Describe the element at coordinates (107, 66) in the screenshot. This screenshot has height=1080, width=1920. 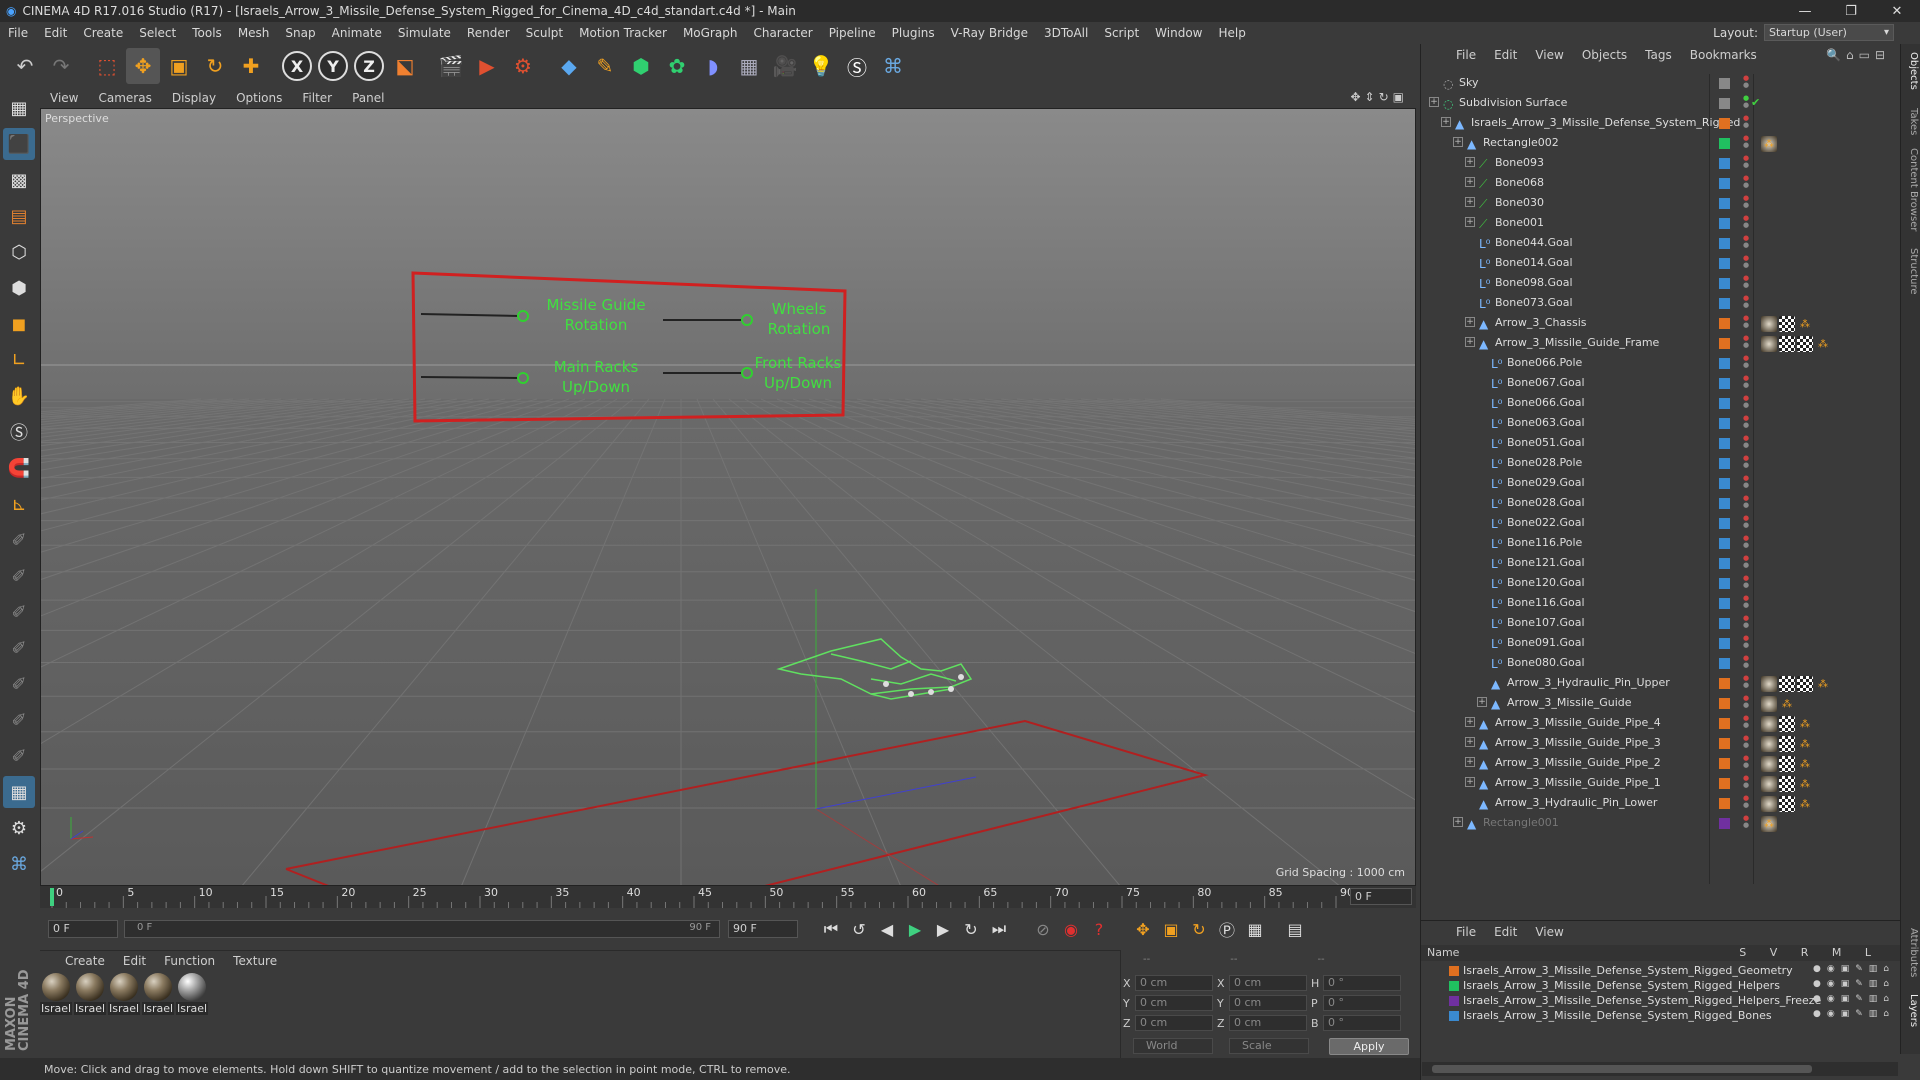
I see `live-selection-icon: ⬚` at that location.